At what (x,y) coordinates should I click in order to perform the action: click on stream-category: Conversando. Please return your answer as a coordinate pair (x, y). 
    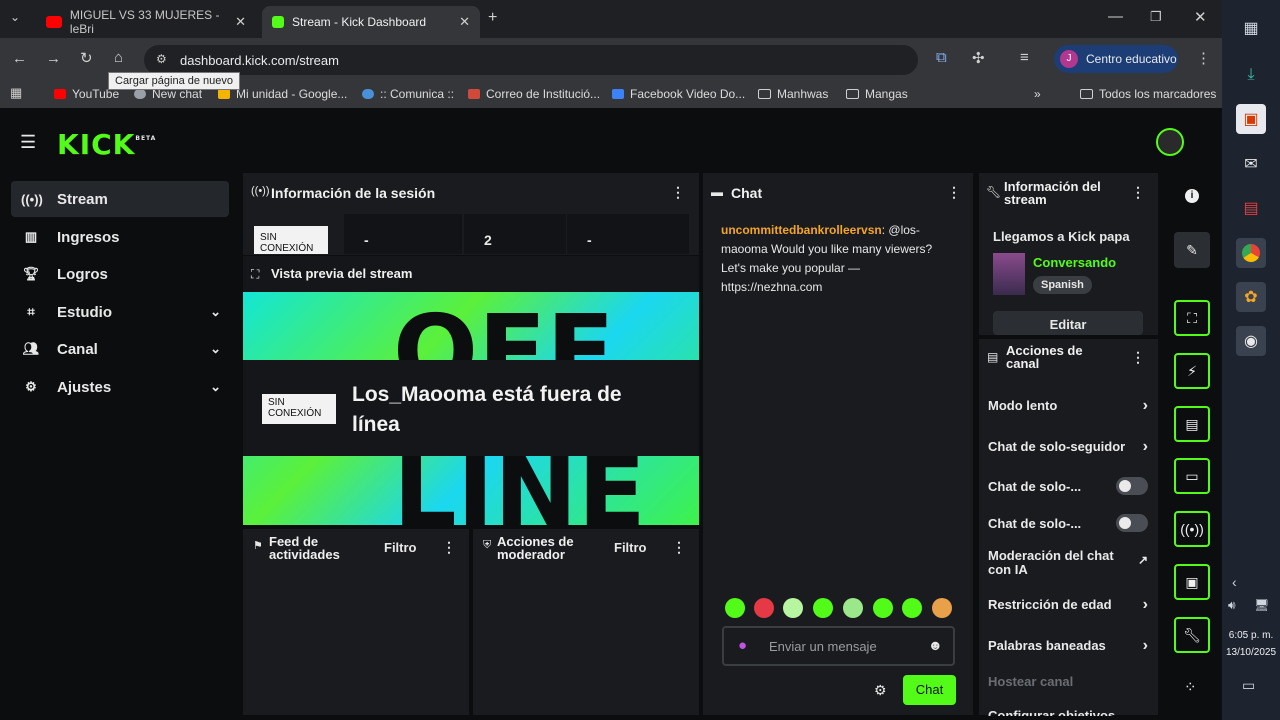
    Looking at the image, I should click on (1074, 262).